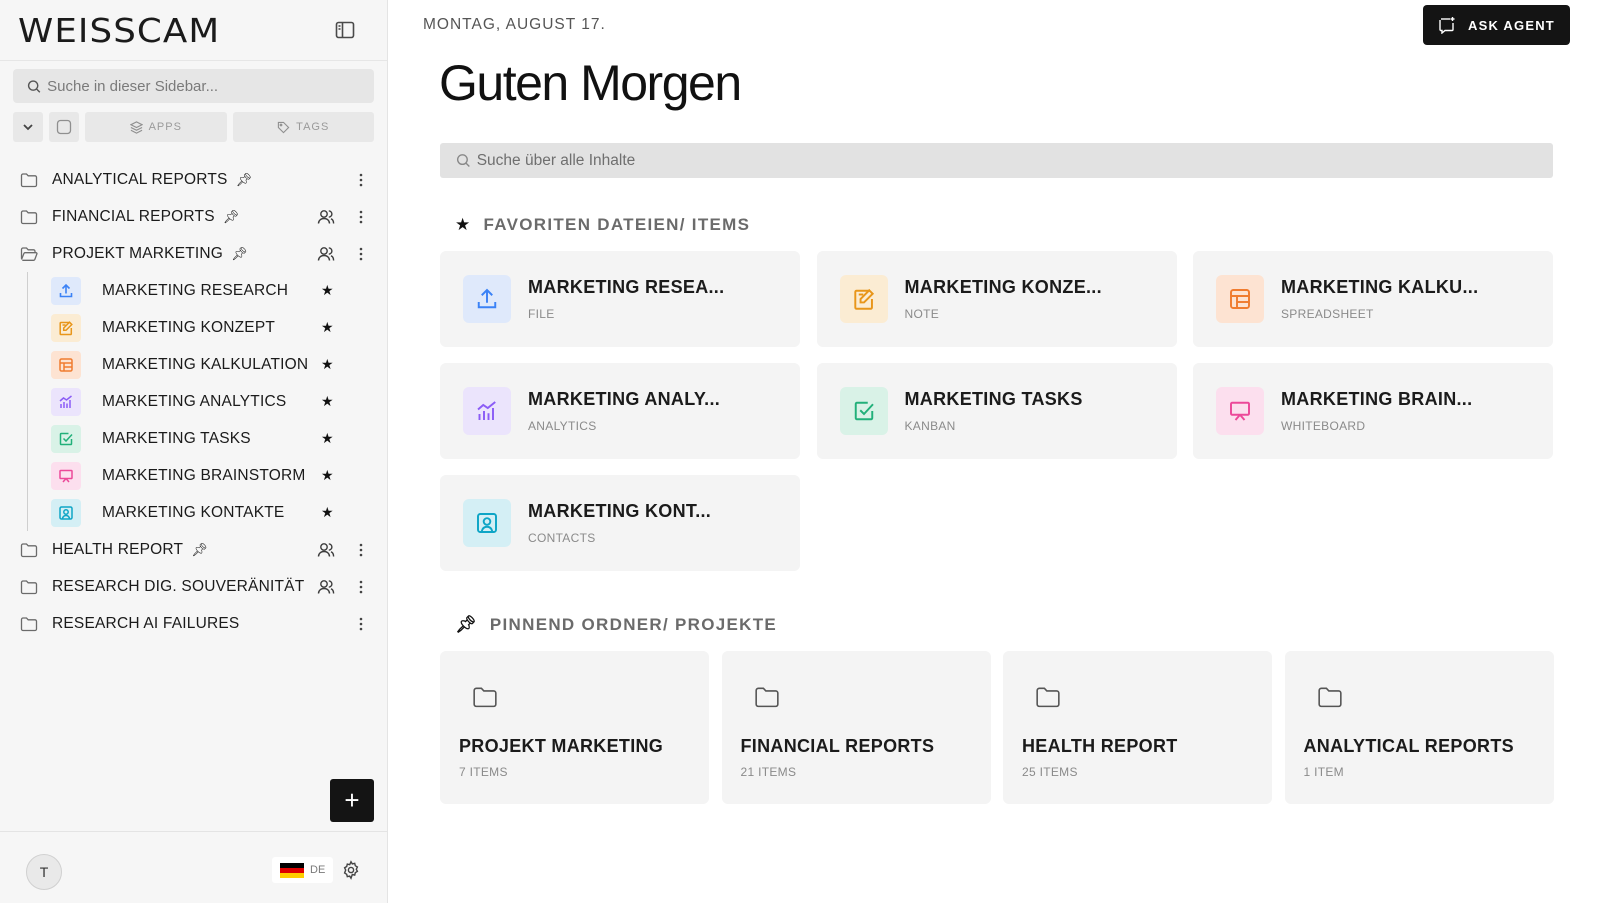 This screenshot has height=903, width=1600. Describe the element at coordinates (118, 549) in the screenshot. I see `sidebar-folder-label: HEALTH REPORT` at that location.